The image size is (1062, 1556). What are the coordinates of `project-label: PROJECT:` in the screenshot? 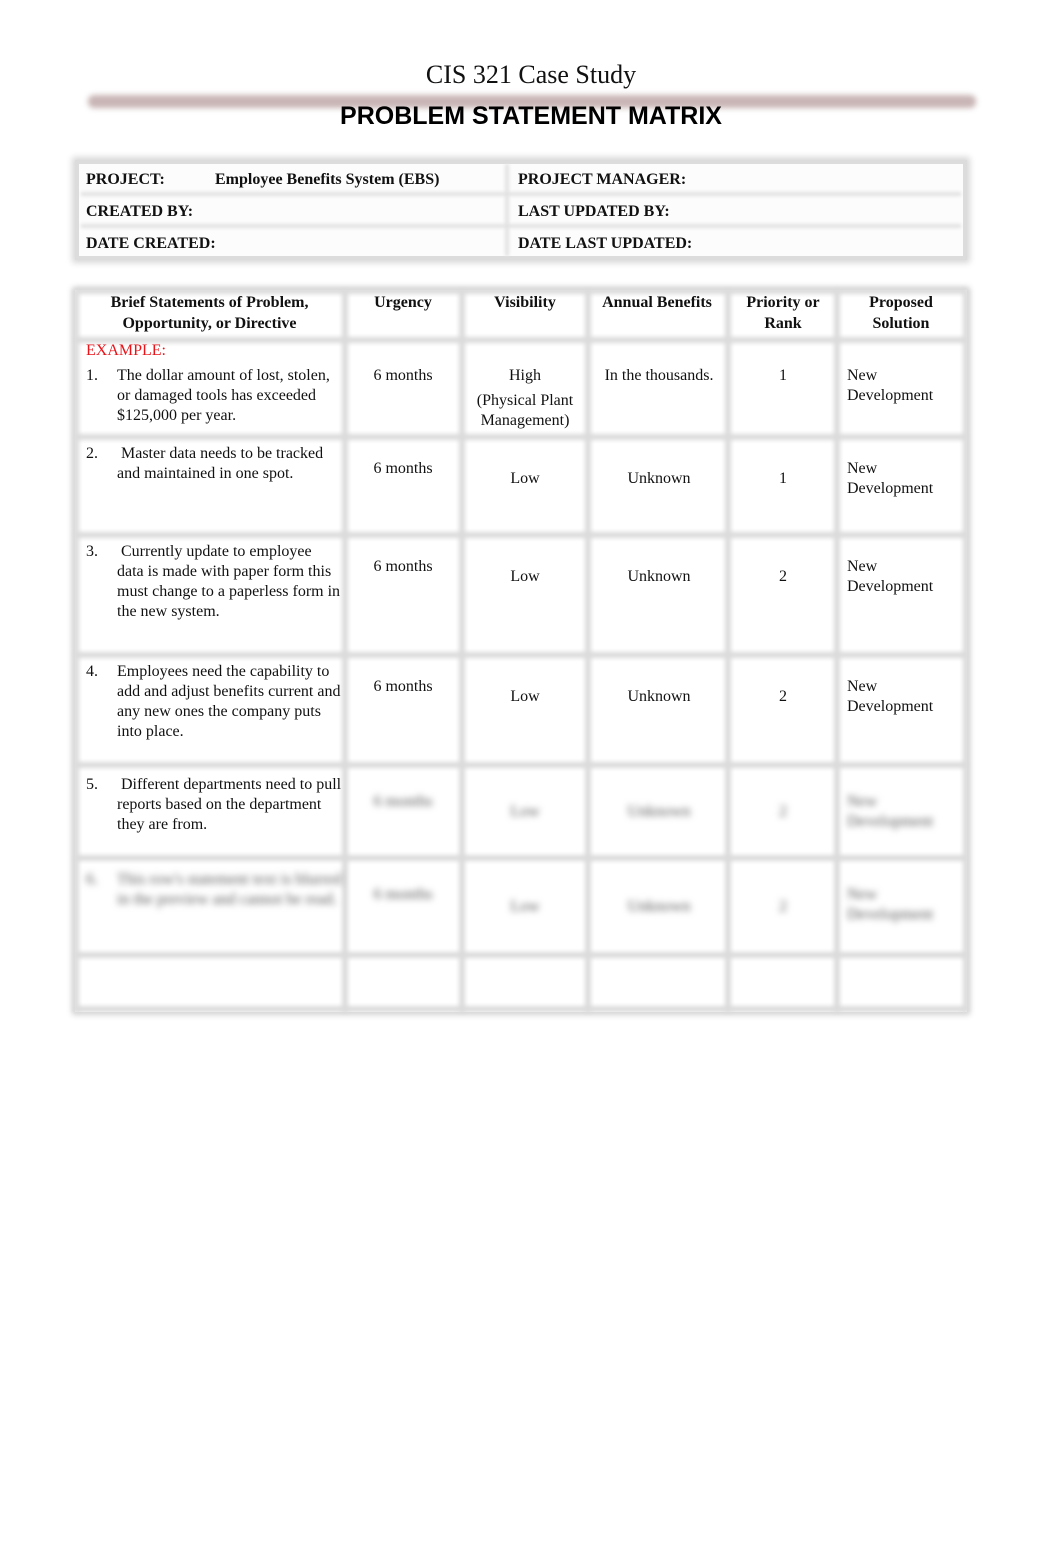 It's located at (125, 179).